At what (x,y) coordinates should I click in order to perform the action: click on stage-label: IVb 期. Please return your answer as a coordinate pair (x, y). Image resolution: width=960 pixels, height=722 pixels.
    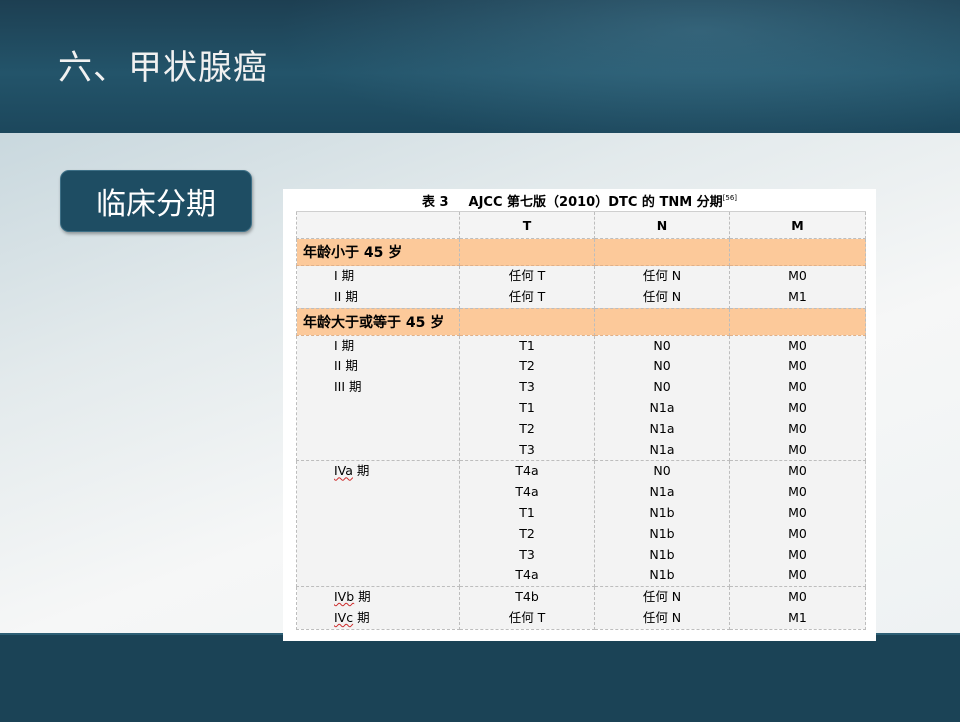
    Looking at the image, I should click on (352, 597).